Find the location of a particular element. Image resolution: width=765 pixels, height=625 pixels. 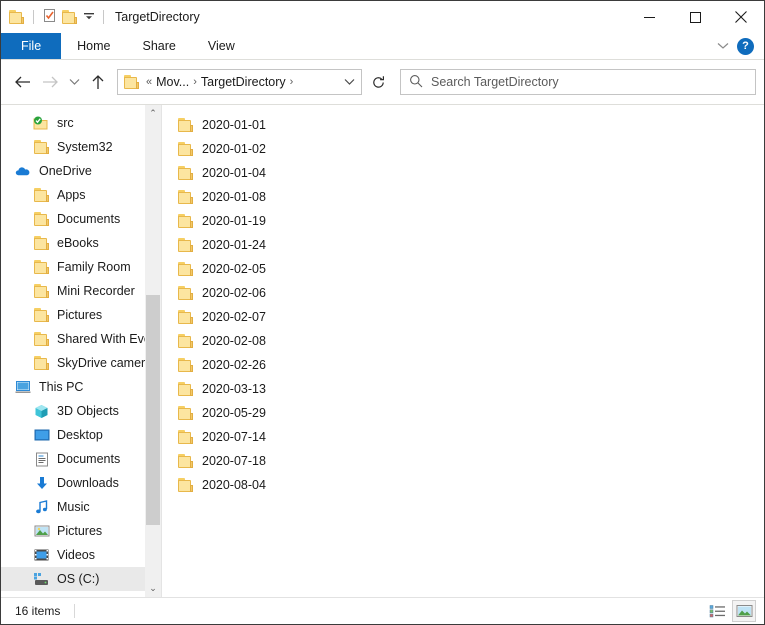

help-icon: ? is located at coordinates (745, 46).